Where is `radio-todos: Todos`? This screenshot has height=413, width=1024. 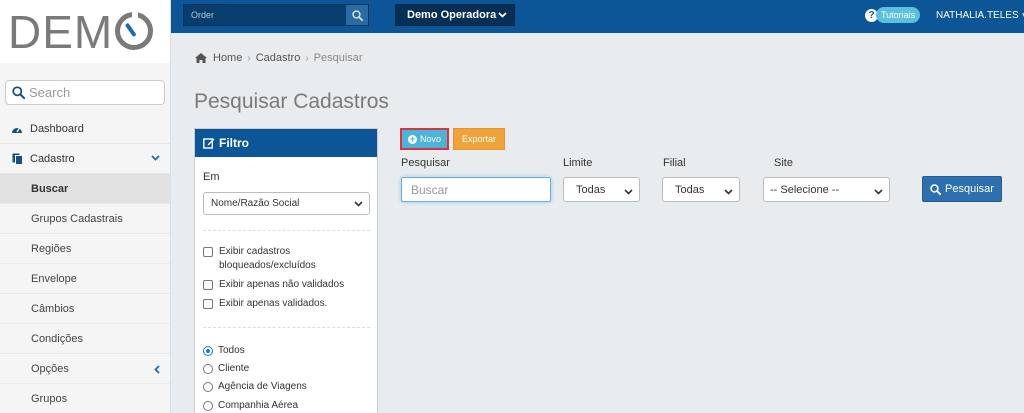 radio-todos: Todos is located at coordinates (224, 350).